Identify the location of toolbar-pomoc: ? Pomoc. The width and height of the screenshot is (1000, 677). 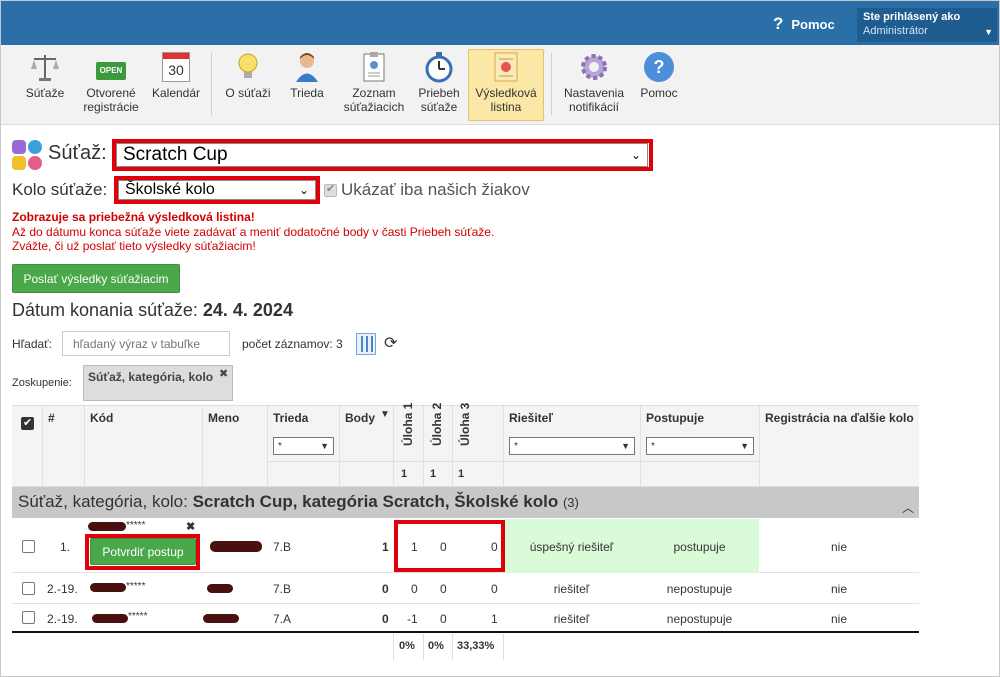
(659, 84).